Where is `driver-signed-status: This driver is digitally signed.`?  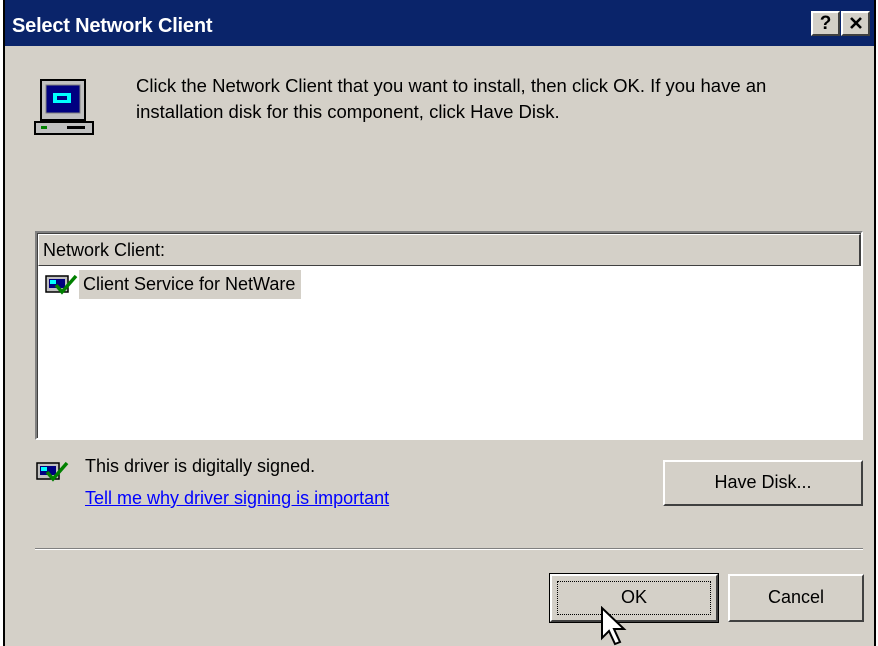
driver-signed-status: This driver is digitally signed. is located at coordinates (200, 466).